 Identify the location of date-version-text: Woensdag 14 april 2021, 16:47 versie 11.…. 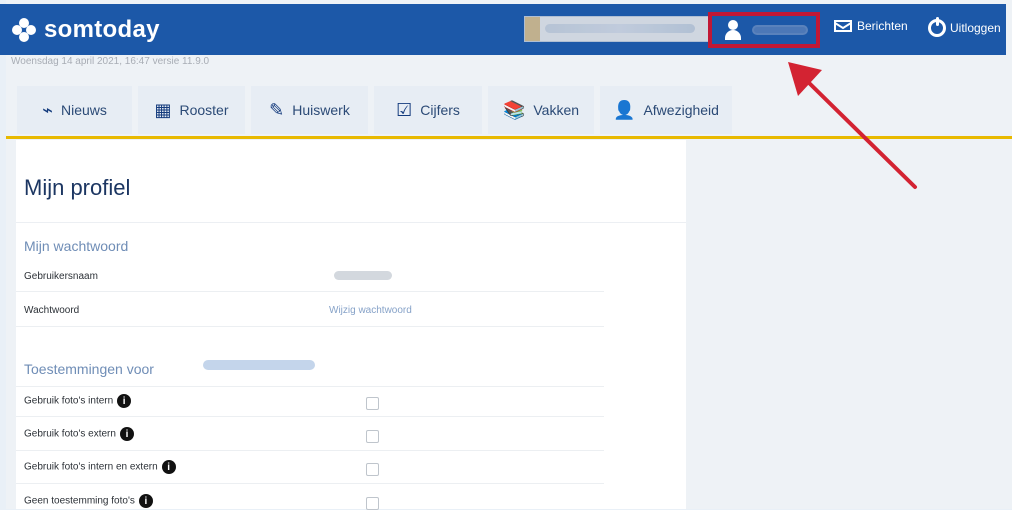
(110, 61).